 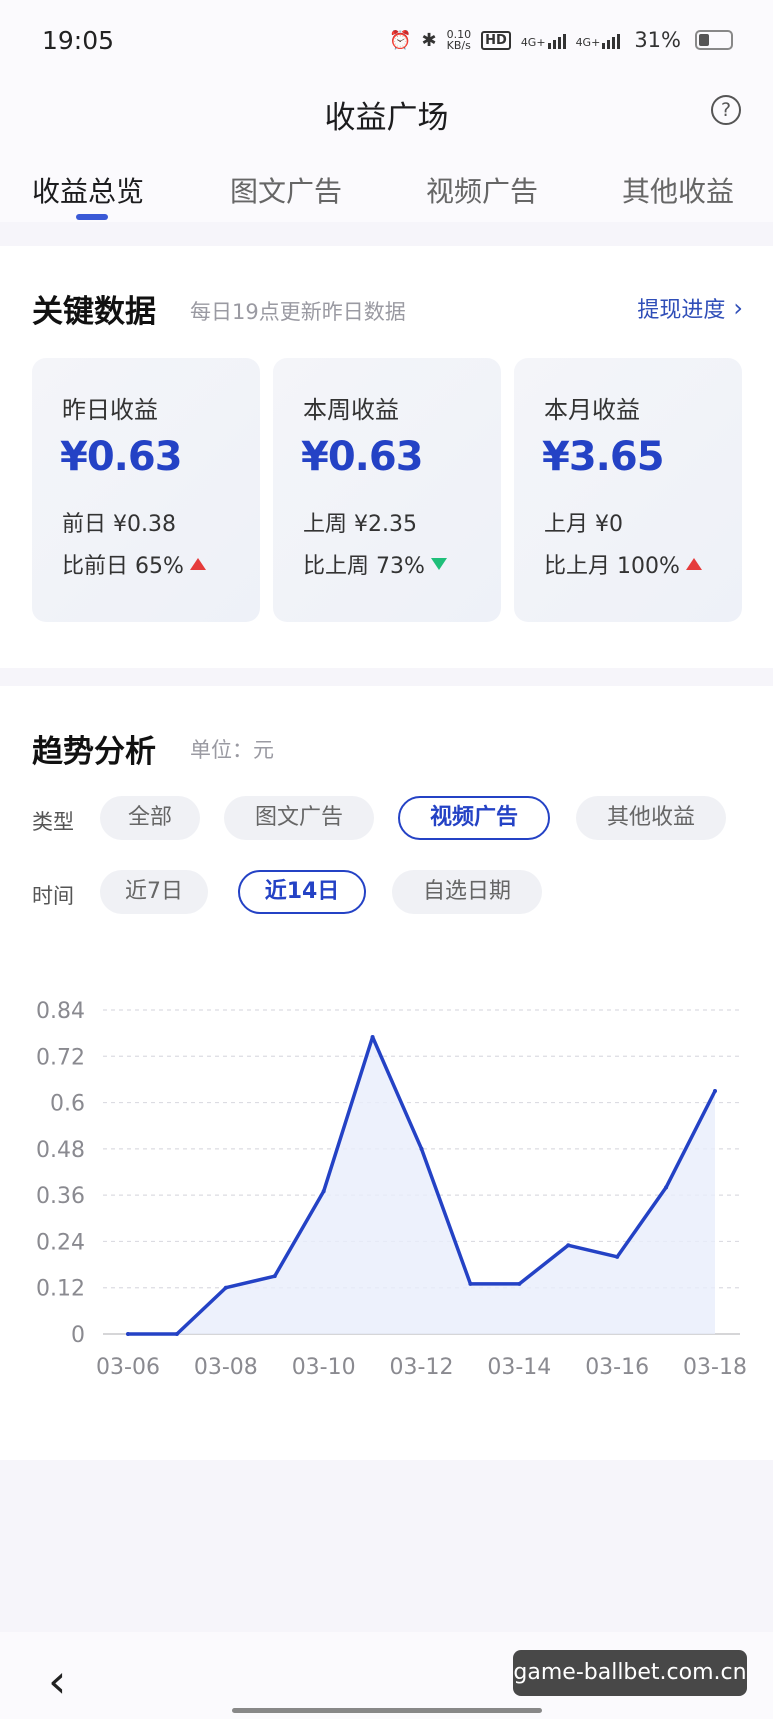 What do you see at coordinates (78, 1335) in the screenshot?
I see `y-tick-label: 0` at bounding box center [78, 1335].